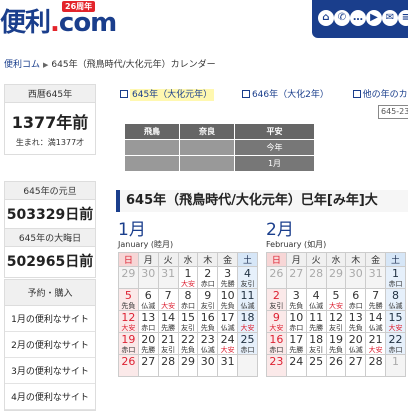 The height and width of the screenshot is (413, 408). I want to click on calendar-day: 11 仏滅, so click(247, 299).